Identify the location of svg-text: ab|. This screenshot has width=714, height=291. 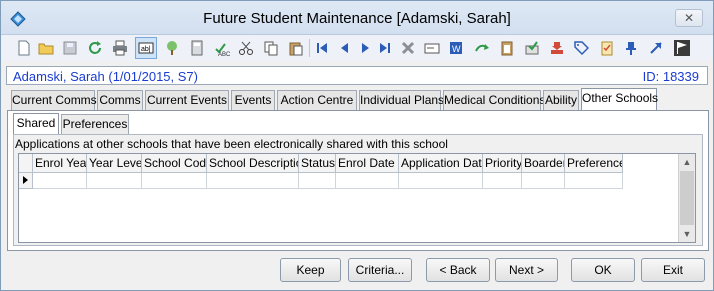
(146, 49).